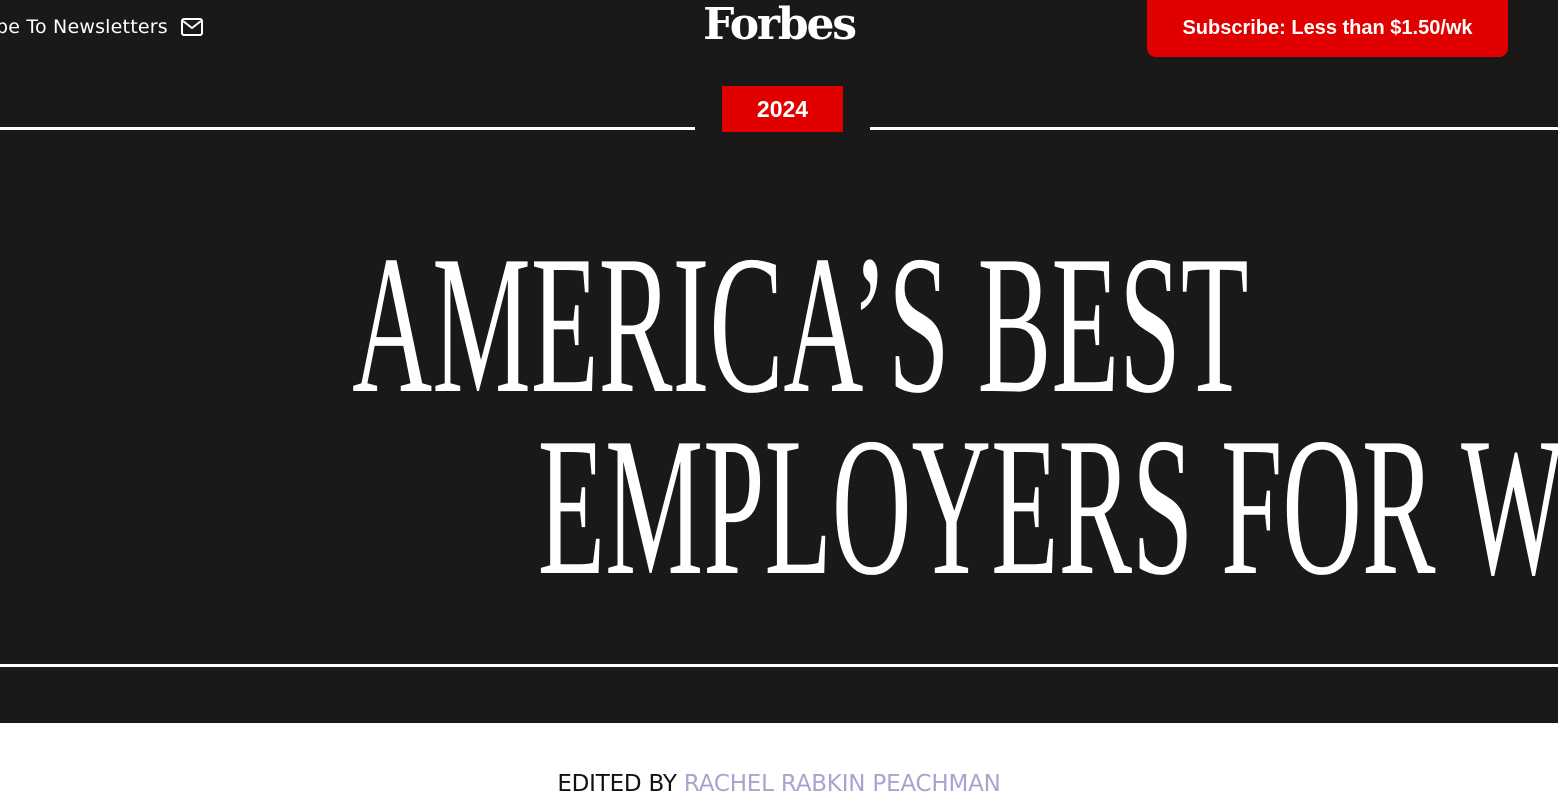 This screenshot has height=794, width=1558. I want to click on year-badge-label: 2024, so click(782, 108).